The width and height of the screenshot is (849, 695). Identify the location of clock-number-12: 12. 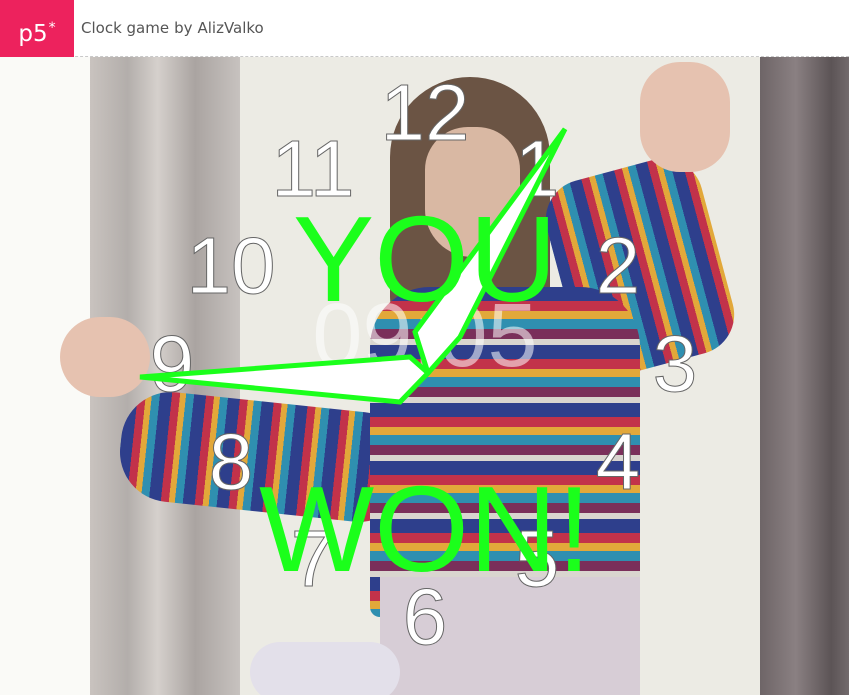
(425, 112).